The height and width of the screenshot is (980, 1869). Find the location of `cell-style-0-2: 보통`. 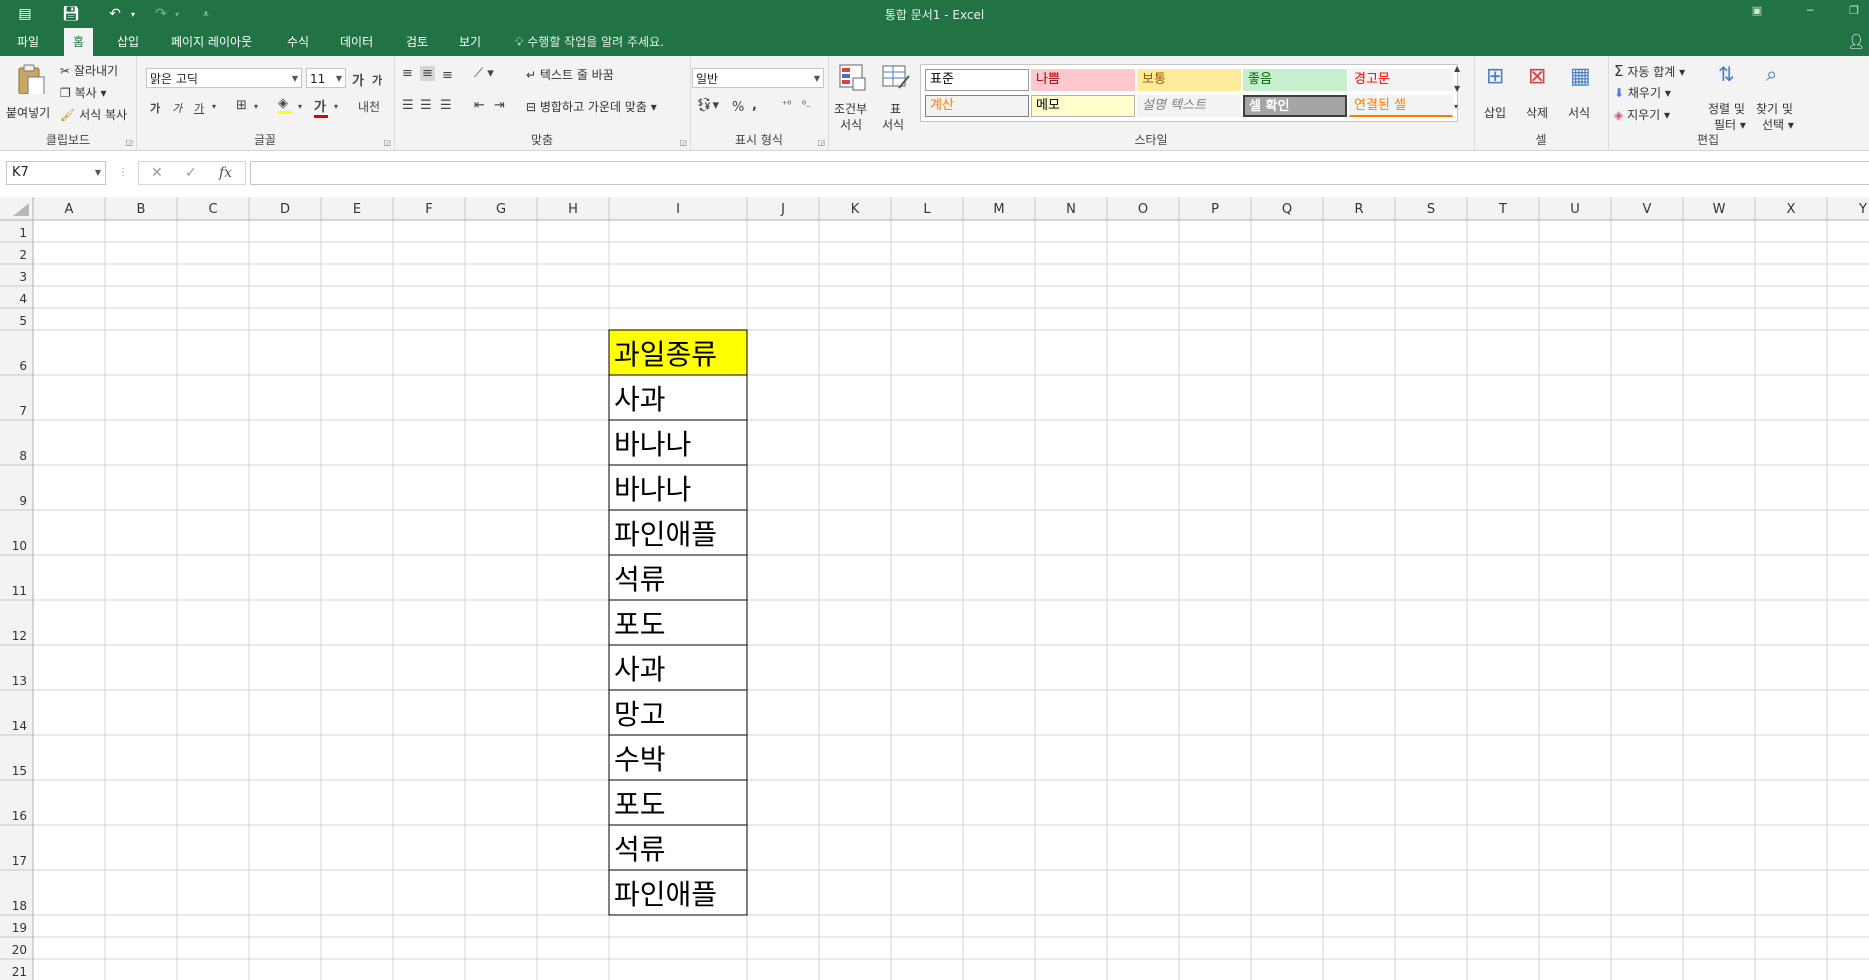

cell-style-0-2: 보통 is located at coordinates (1189, 80).